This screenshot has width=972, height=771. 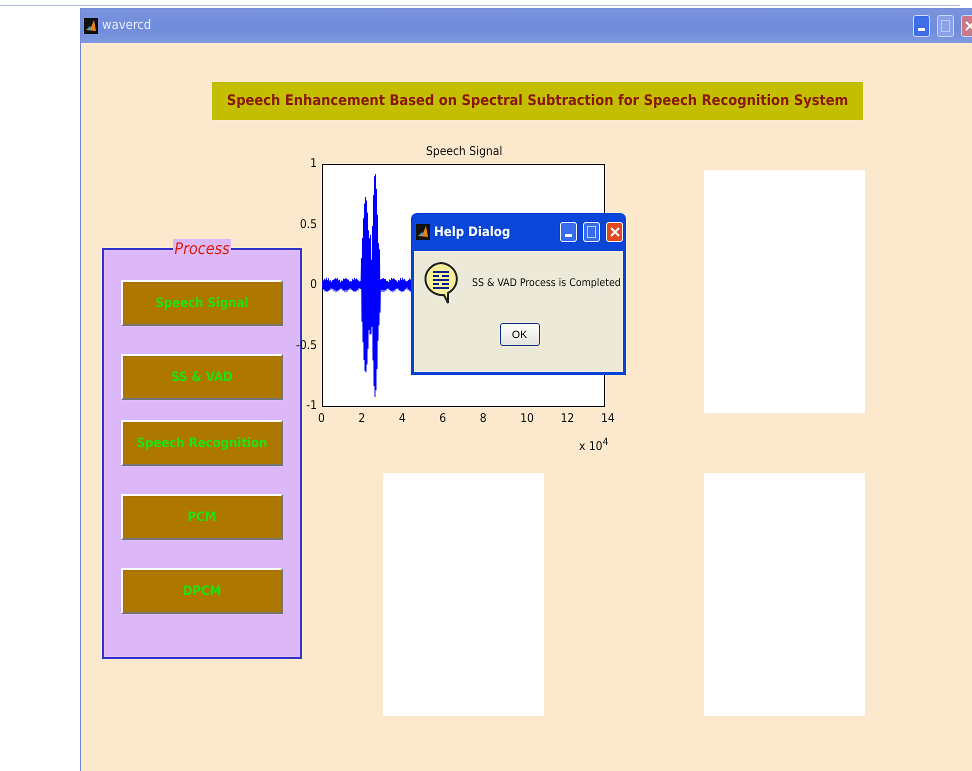 What do you see at coordinates (202, 443) in the screenshot?
I see `process-button: Speech Recognition` at bounding box center [202, 443].